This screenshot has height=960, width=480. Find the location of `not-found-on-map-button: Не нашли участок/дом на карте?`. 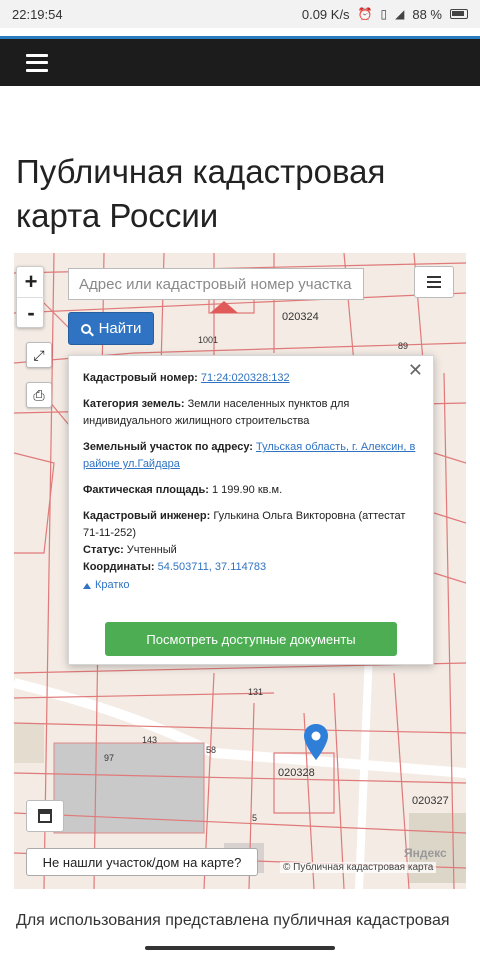

not-found-on-map-button: Не нашли участок/дом на карте? is located at coordinates (142, 862).